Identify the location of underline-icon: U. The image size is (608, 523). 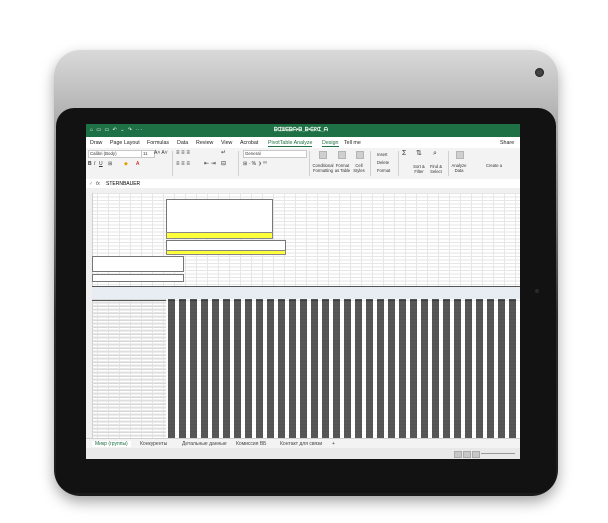
(101, 164).